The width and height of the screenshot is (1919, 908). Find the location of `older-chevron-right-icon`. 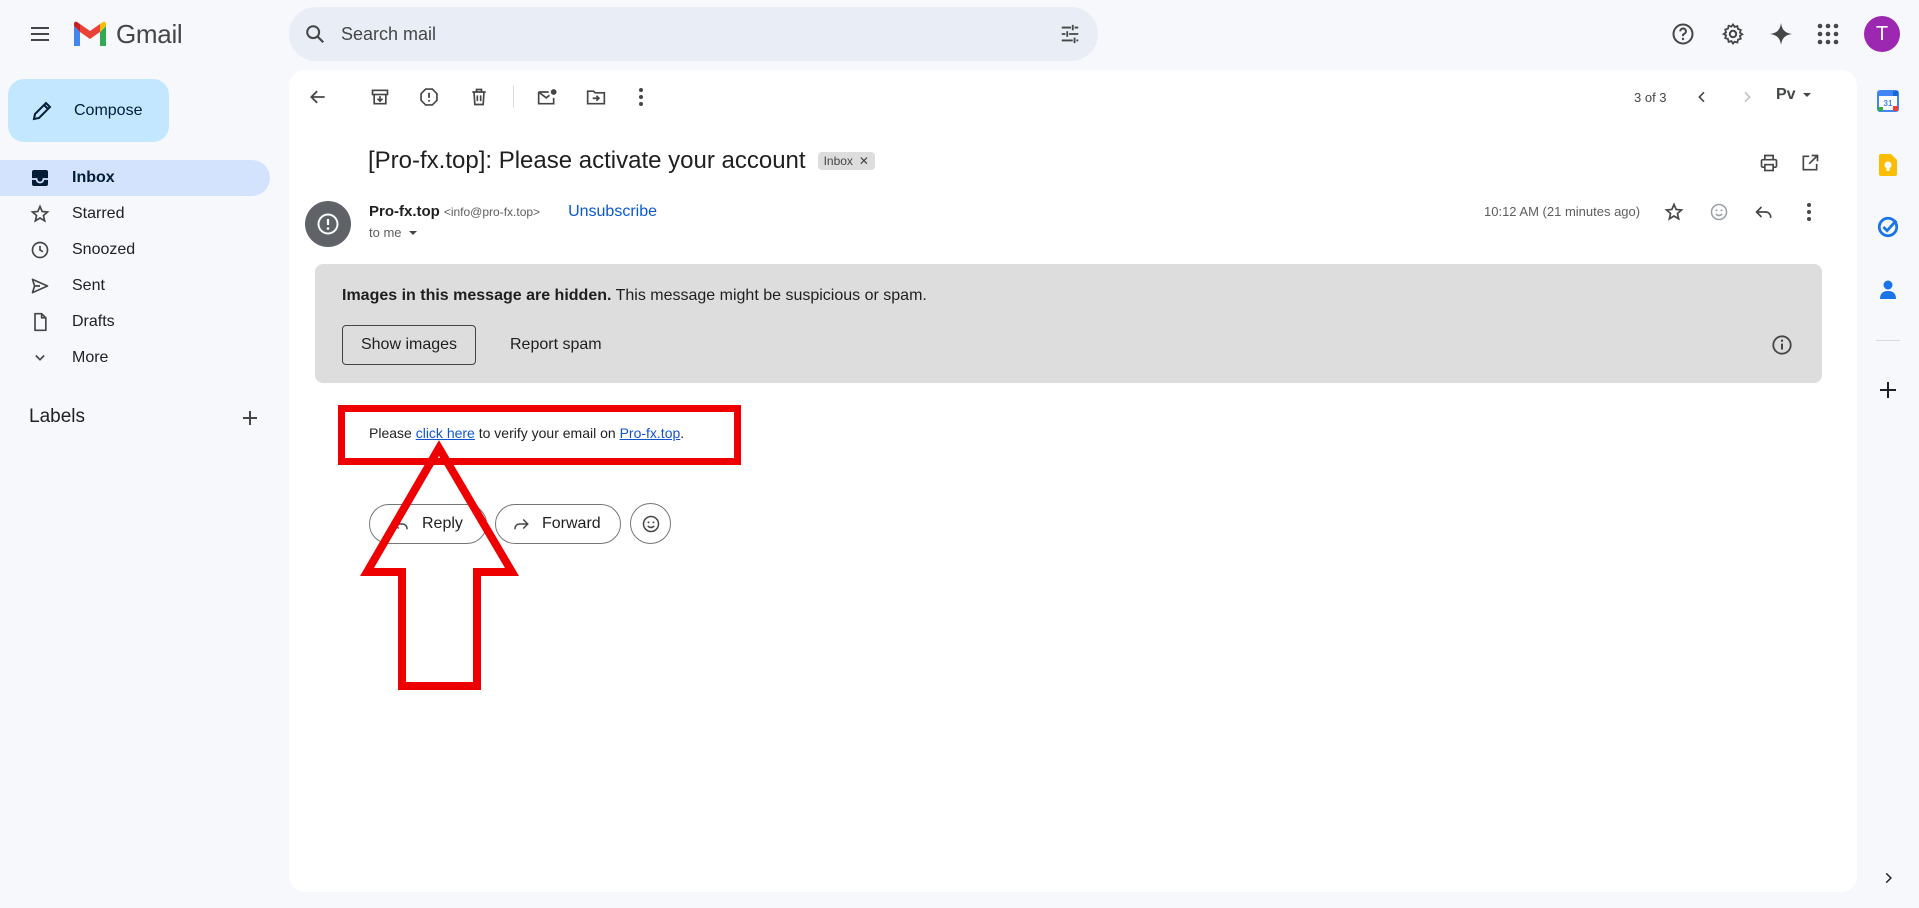

older-chevron-right-icon is located at coordinates (1747, 97).